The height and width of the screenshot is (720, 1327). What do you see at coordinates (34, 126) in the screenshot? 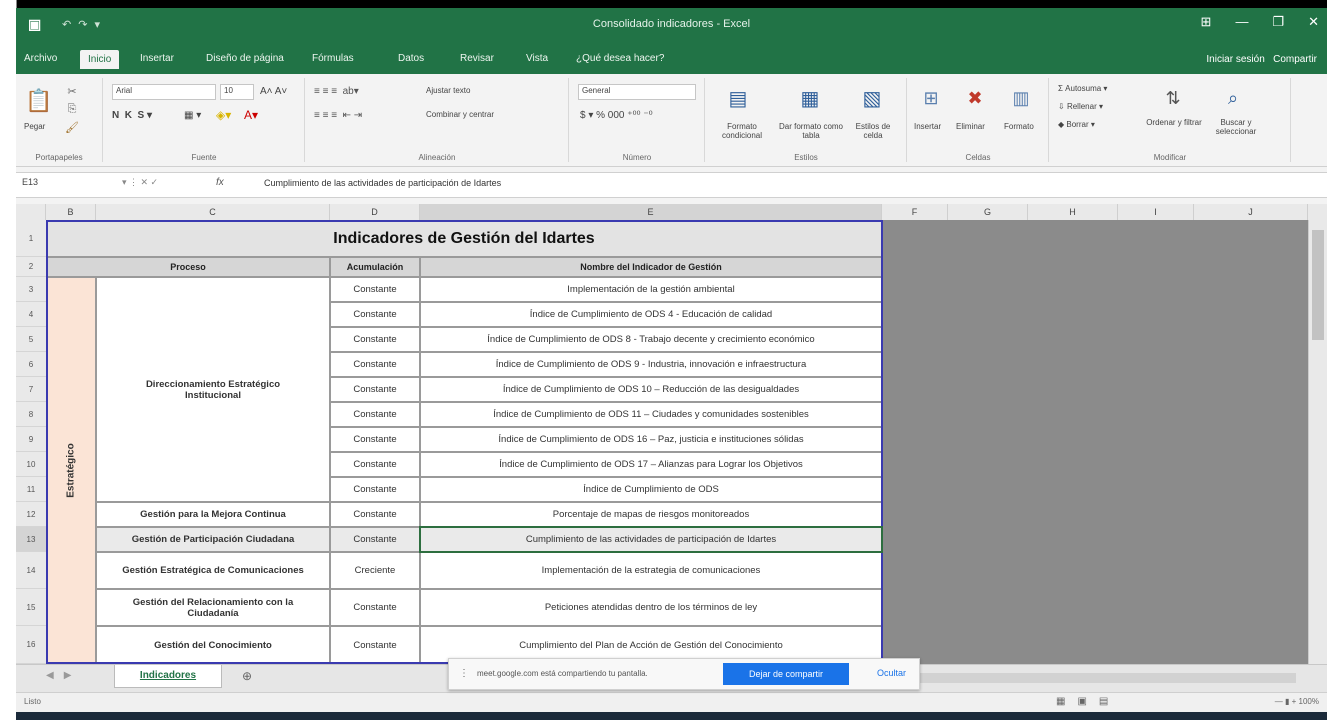
I see `paste-label: Pegar` at bounding box center [34, 126].